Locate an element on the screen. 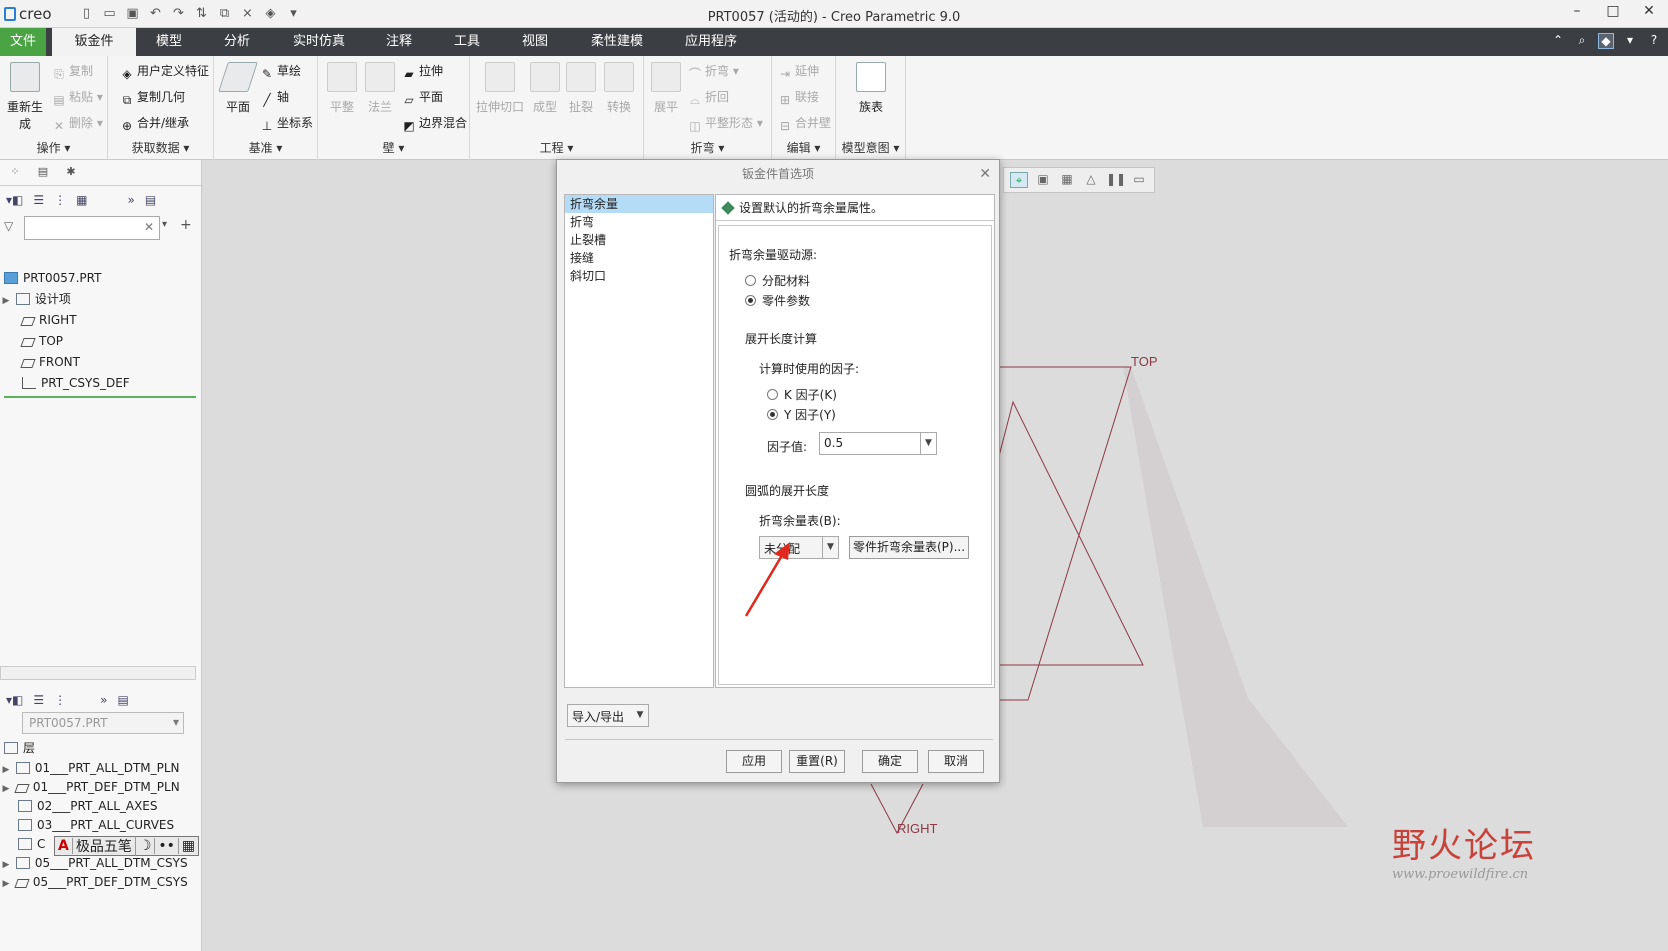 This screenshot has height=951, width=1668. tree-item-front: FRONT is located at coordinates (101, 362).